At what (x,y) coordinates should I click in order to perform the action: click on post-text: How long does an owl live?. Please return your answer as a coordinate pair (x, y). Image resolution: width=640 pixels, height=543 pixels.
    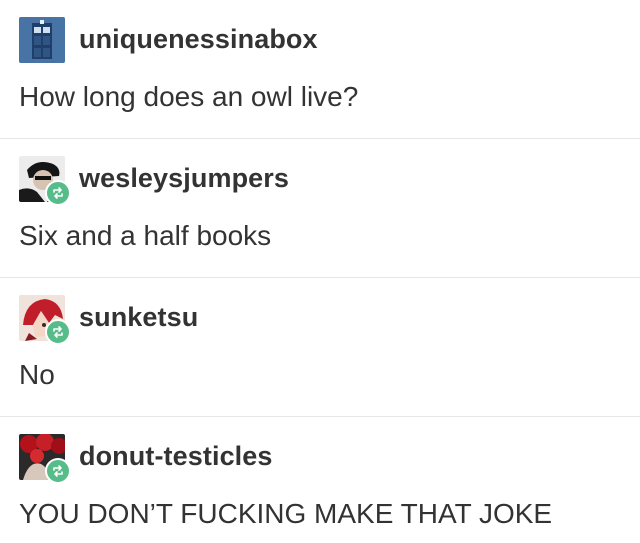
    Looking at the image, I should click on (189, 96).